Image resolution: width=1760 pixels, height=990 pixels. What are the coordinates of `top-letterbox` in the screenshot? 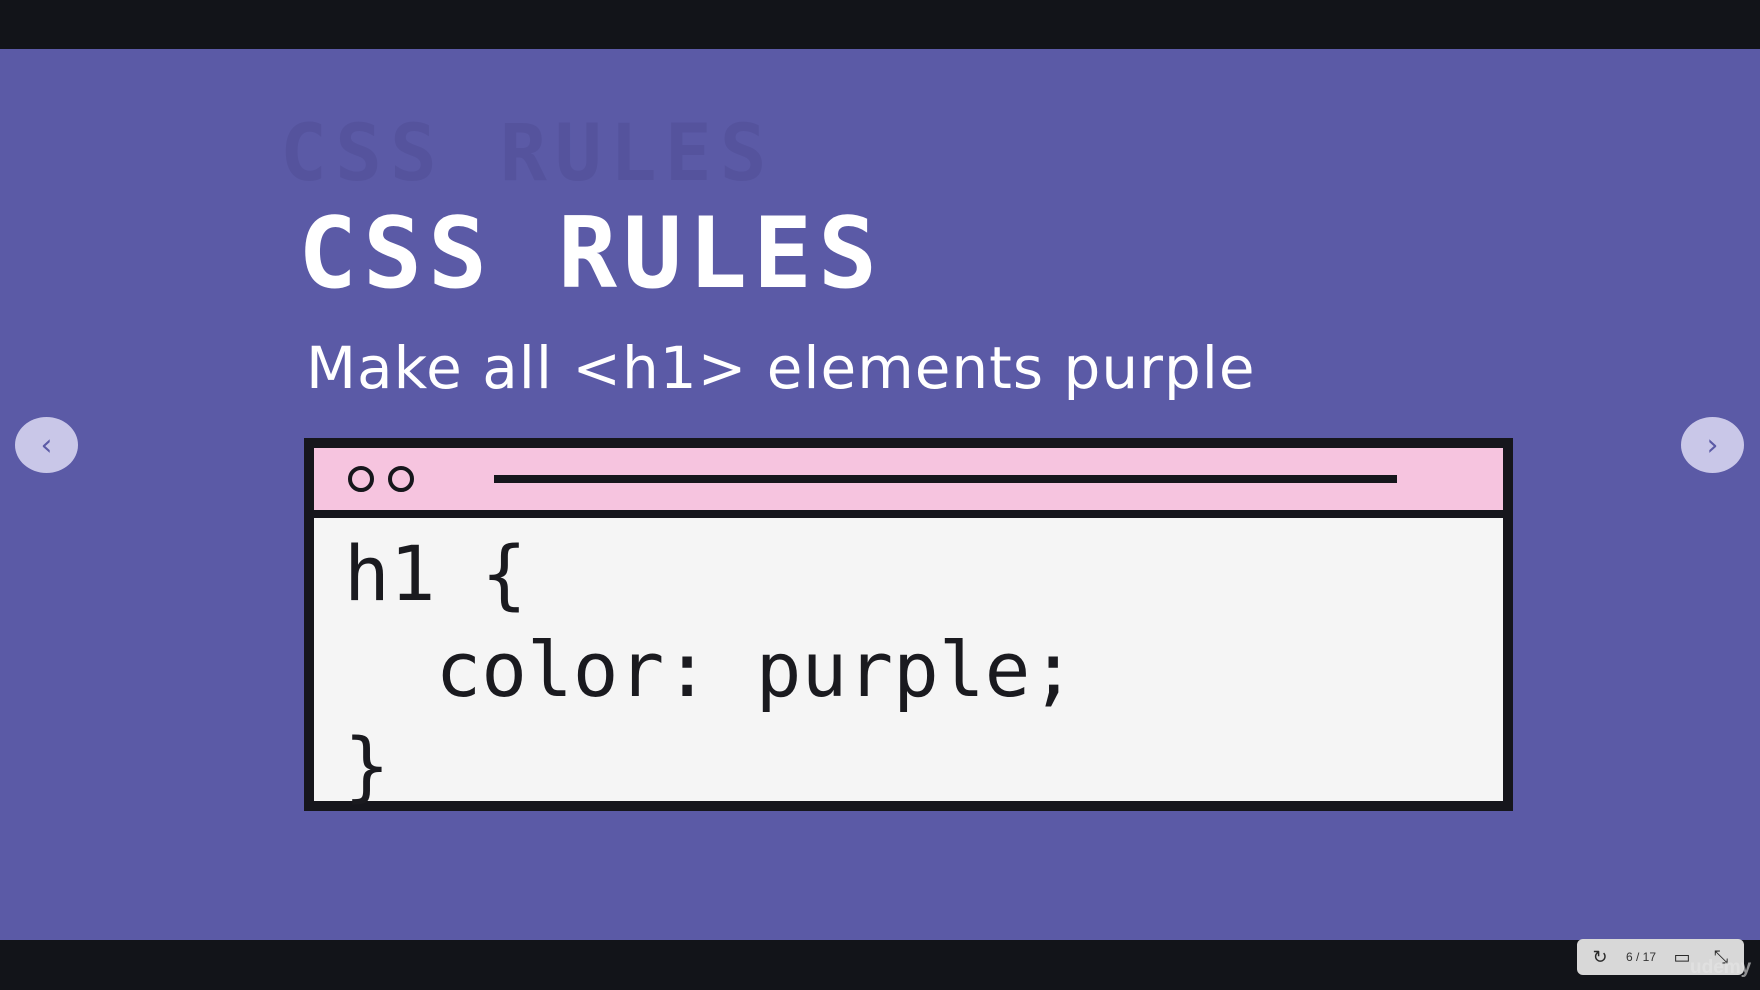 It's located at (880, 24).